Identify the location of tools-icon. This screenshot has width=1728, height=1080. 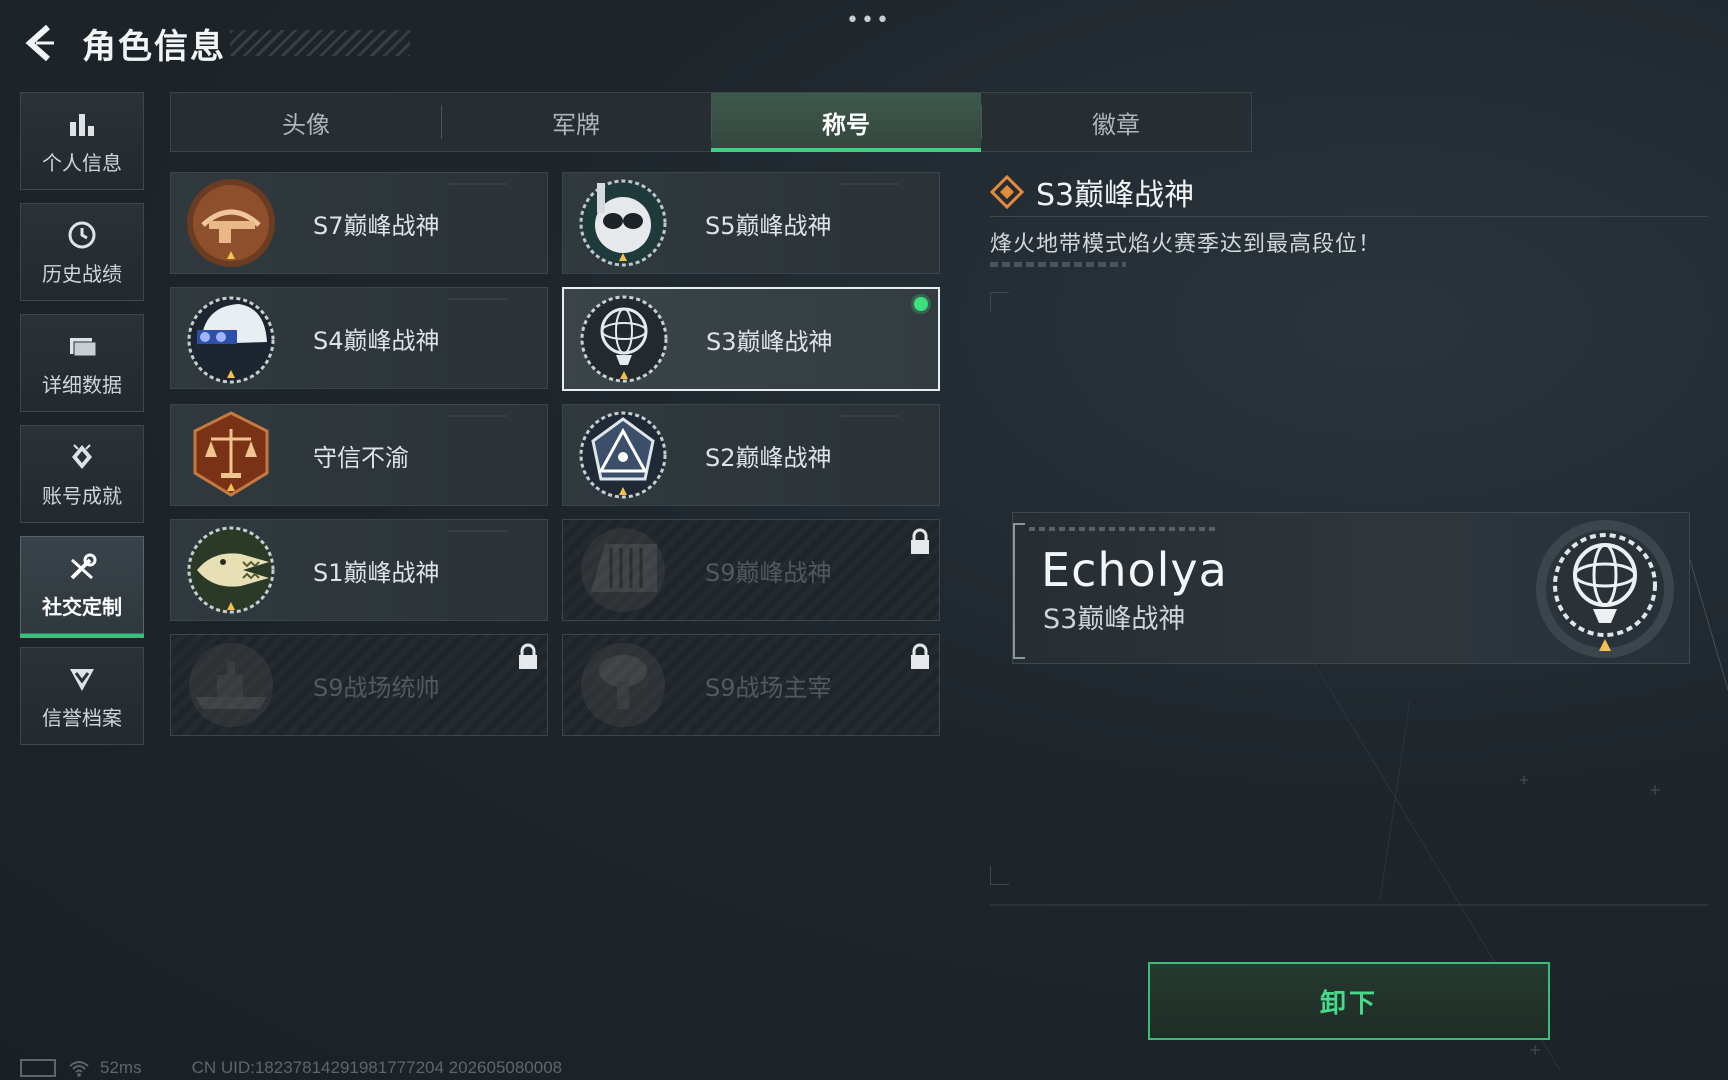
(82, 568).